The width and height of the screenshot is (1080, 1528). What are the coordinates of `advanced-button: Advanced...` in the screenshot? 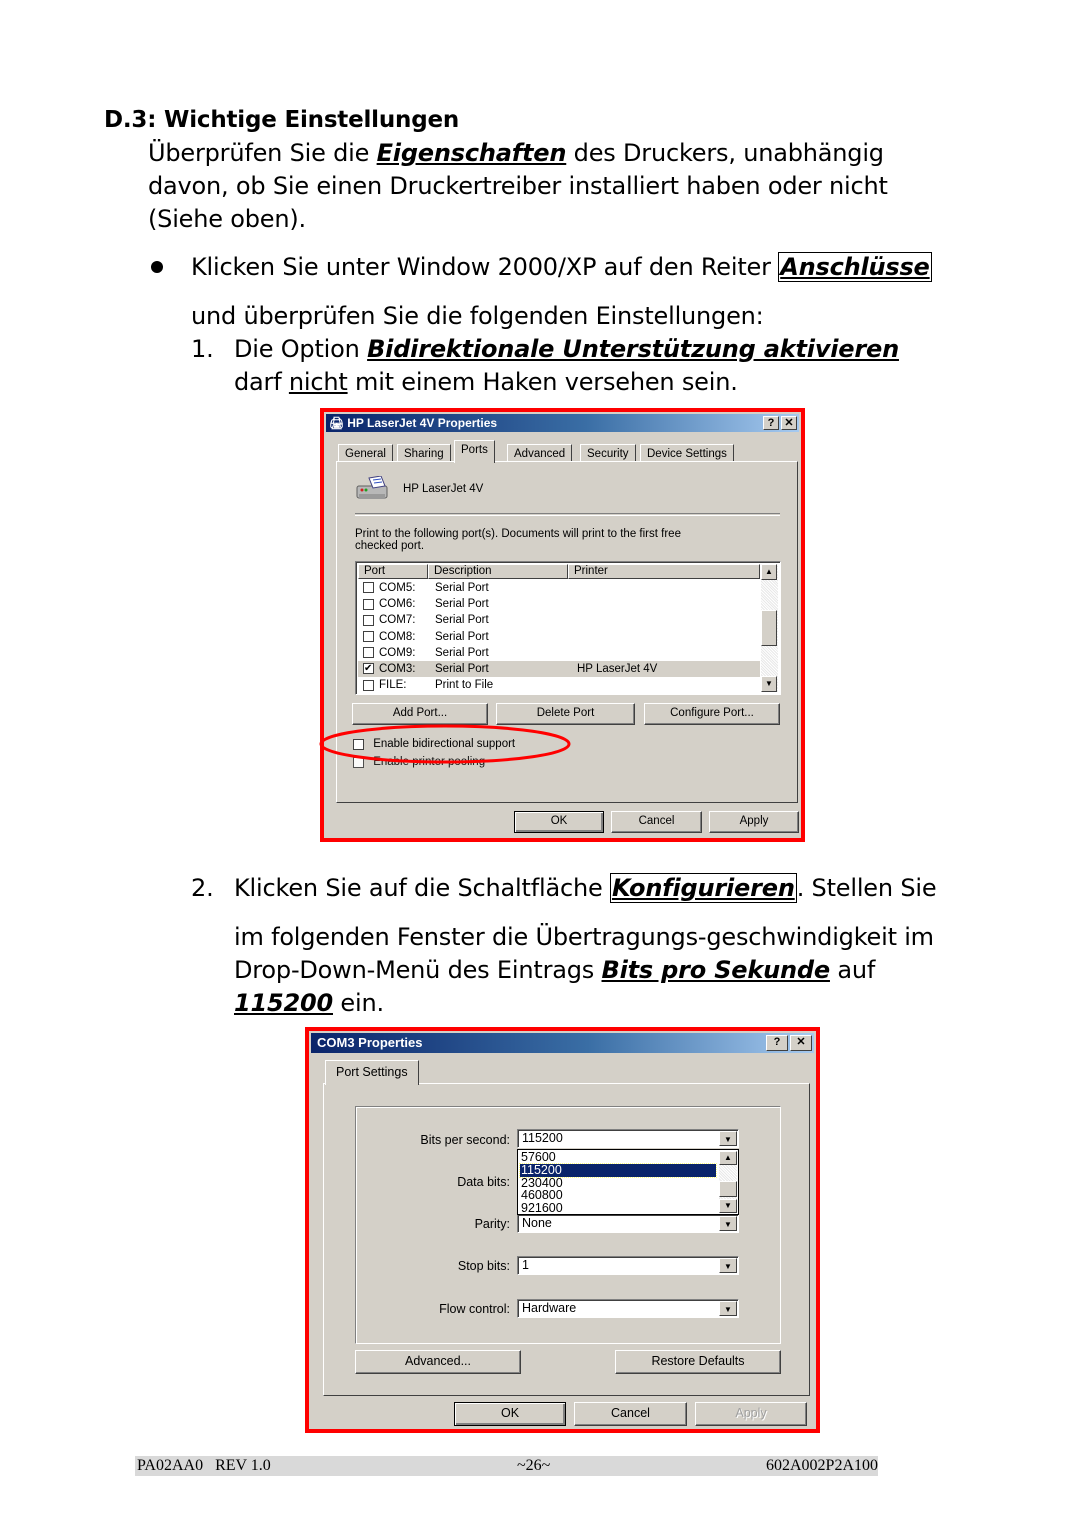 It's located at (438, 1362).